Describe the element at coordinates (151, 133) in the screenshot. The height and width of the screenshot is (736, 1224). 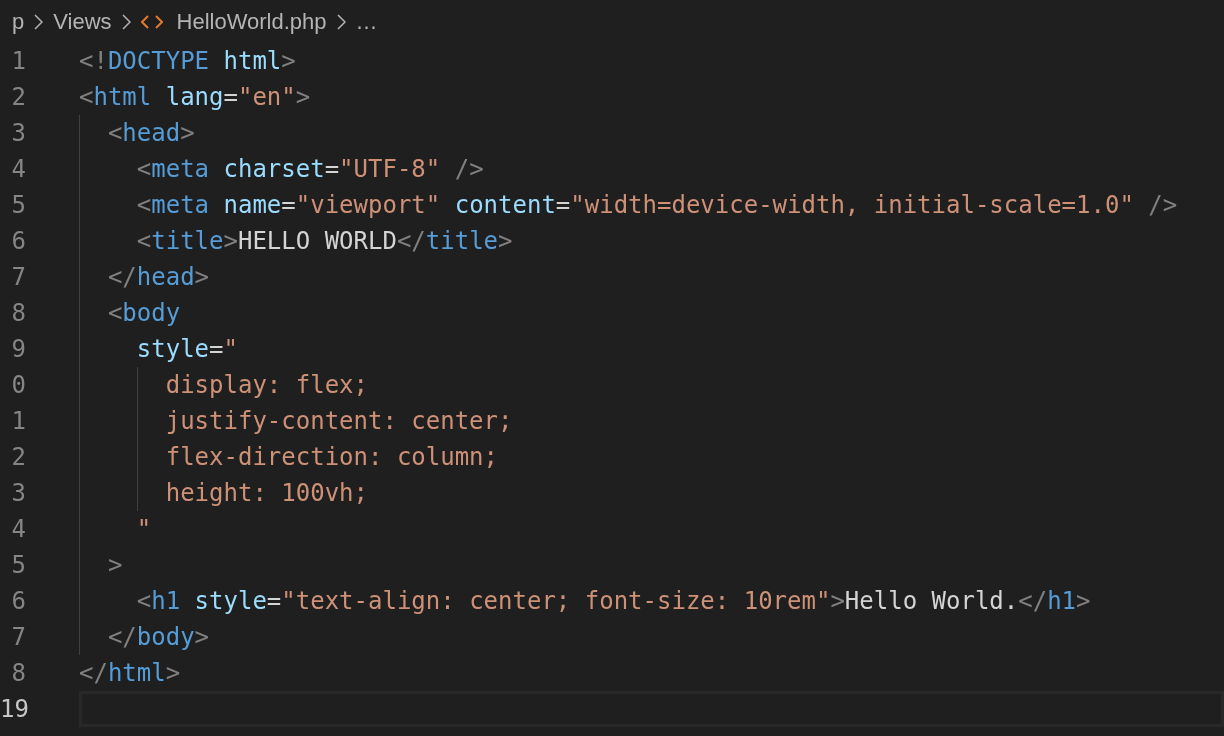
I see `code-line: <head>` at that location.